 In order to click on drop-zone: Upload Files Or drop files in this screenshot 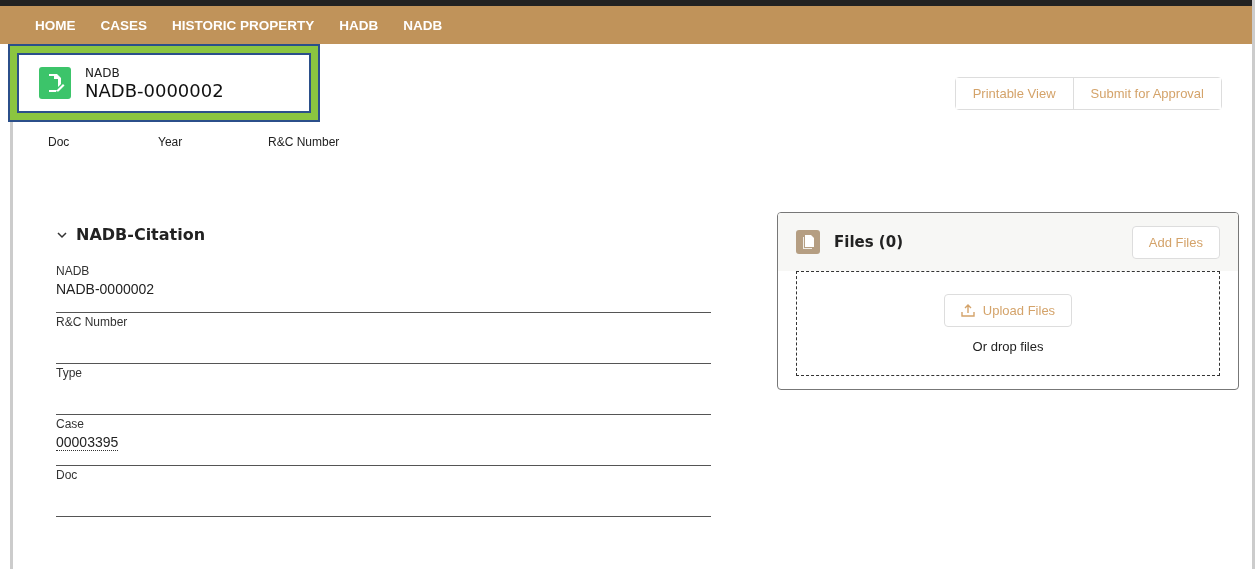, I will do `click(1008, 323)`.